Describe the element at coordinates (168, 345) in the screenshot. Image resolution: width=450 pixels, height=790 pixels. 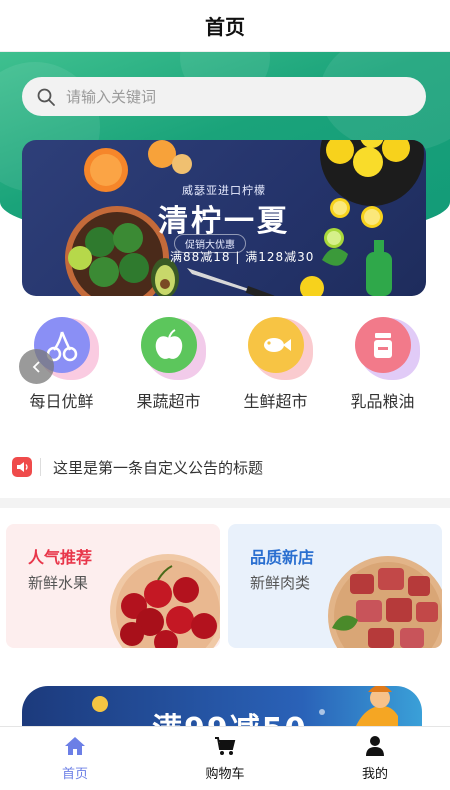
I see `apple-icon` at that location.